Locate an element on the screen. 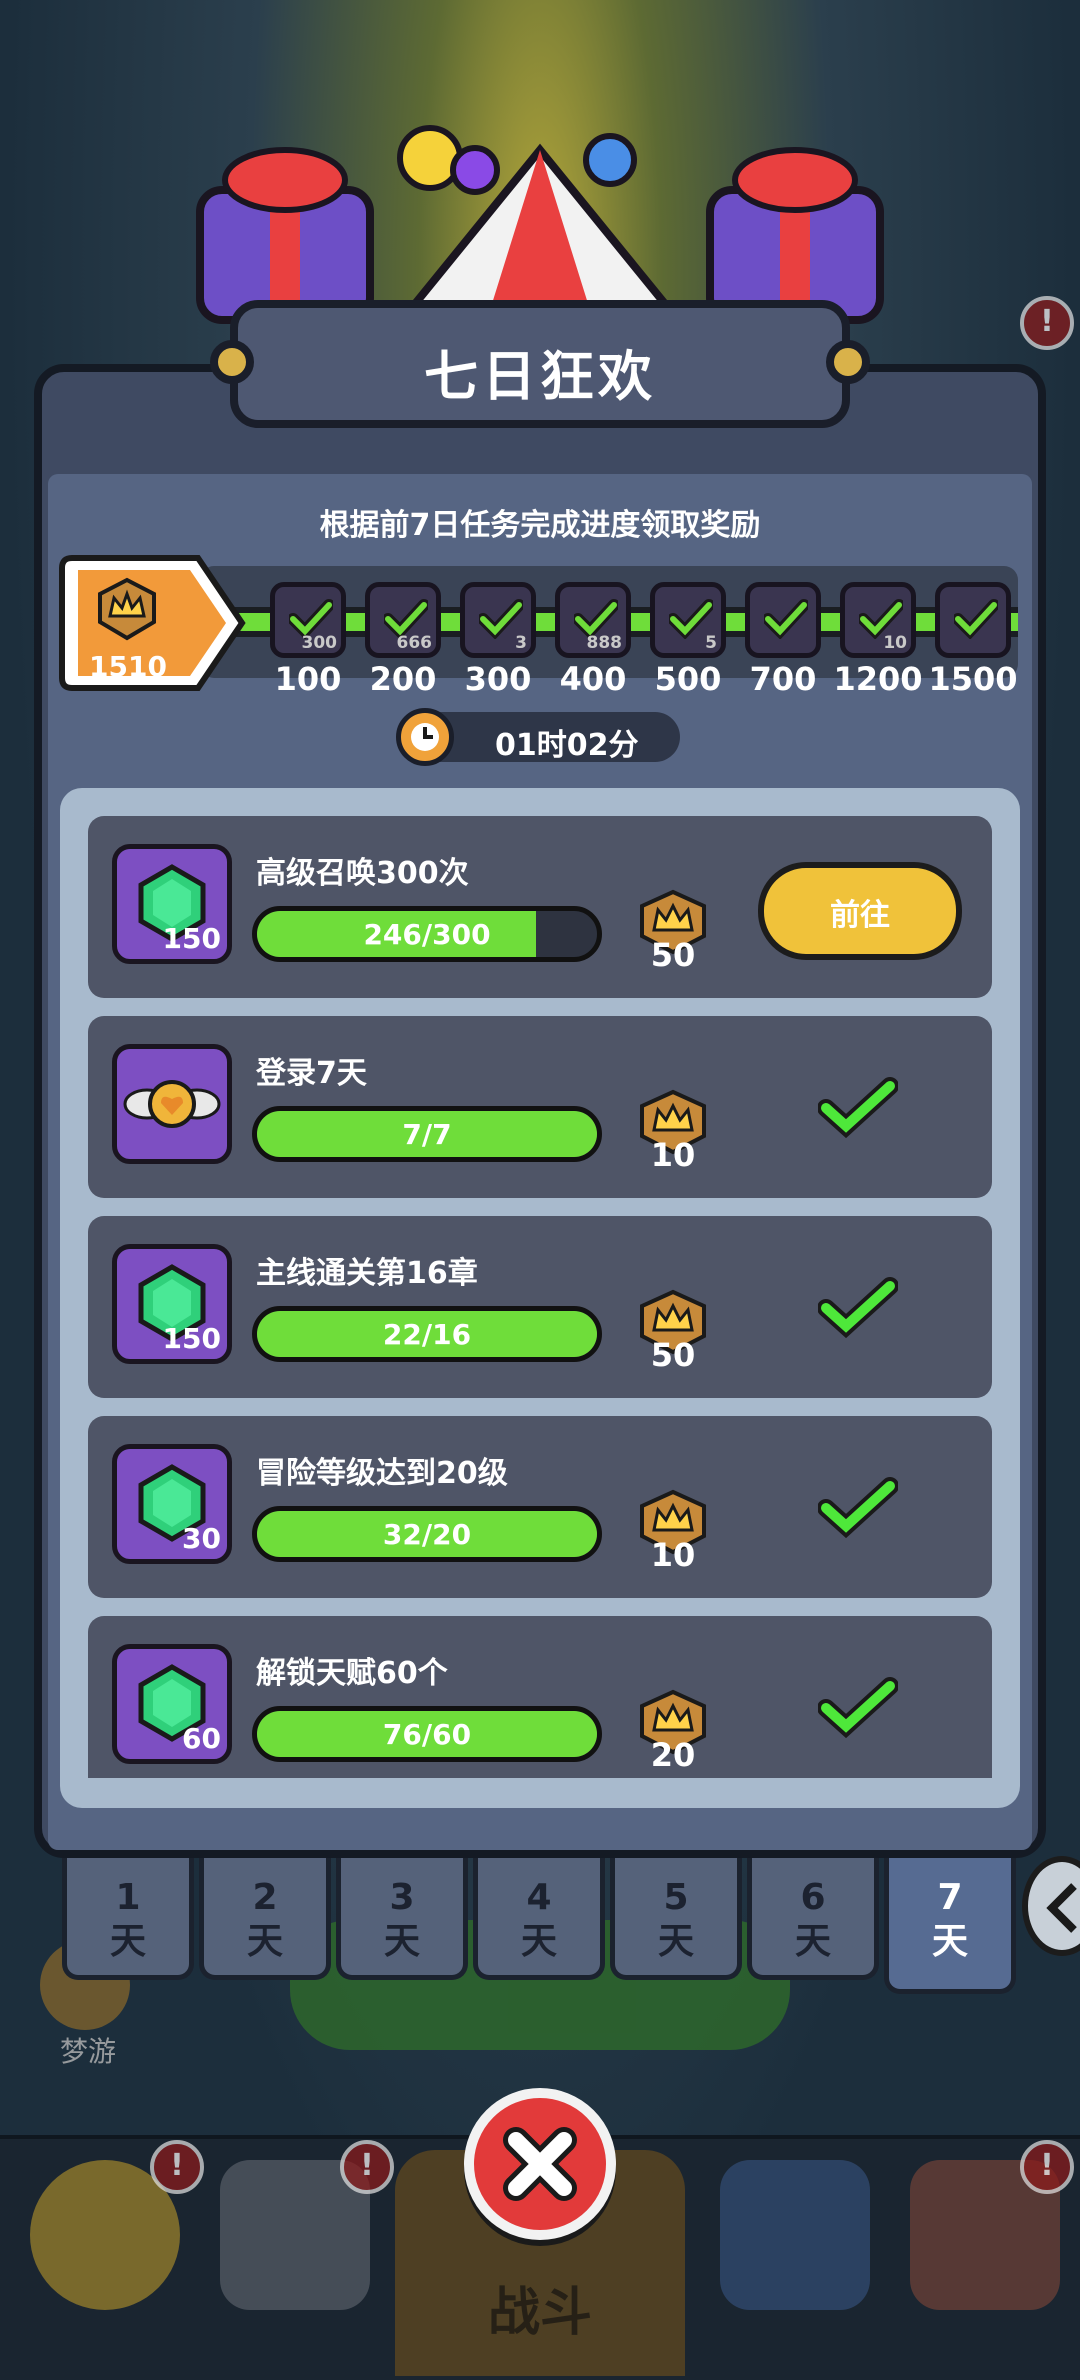 The width and height of the screenshot is (1080, 2380). milestone-count: 888 is located at coordinates (604, 643).